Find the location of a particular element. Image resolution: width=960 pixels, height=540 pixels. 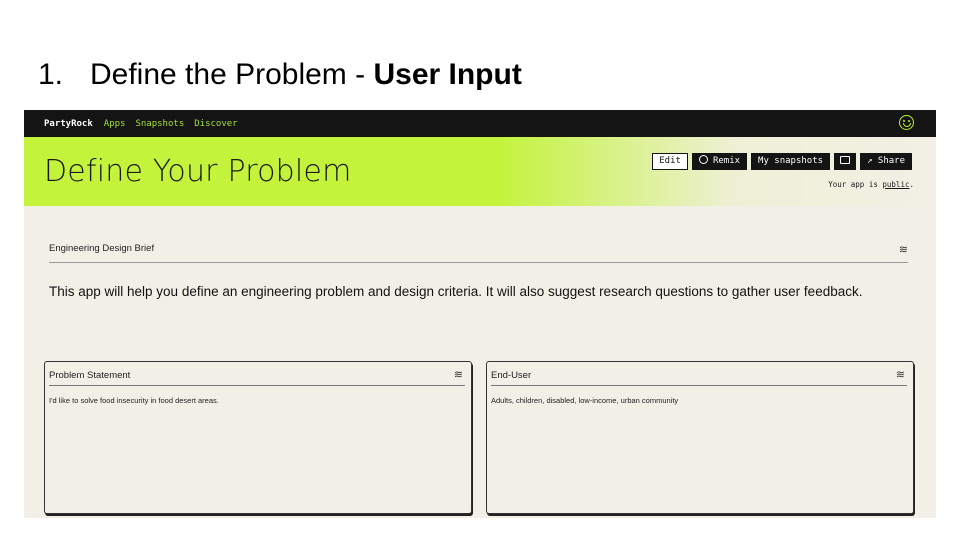

slide-number: 1. is located at coordinates (51, 74).